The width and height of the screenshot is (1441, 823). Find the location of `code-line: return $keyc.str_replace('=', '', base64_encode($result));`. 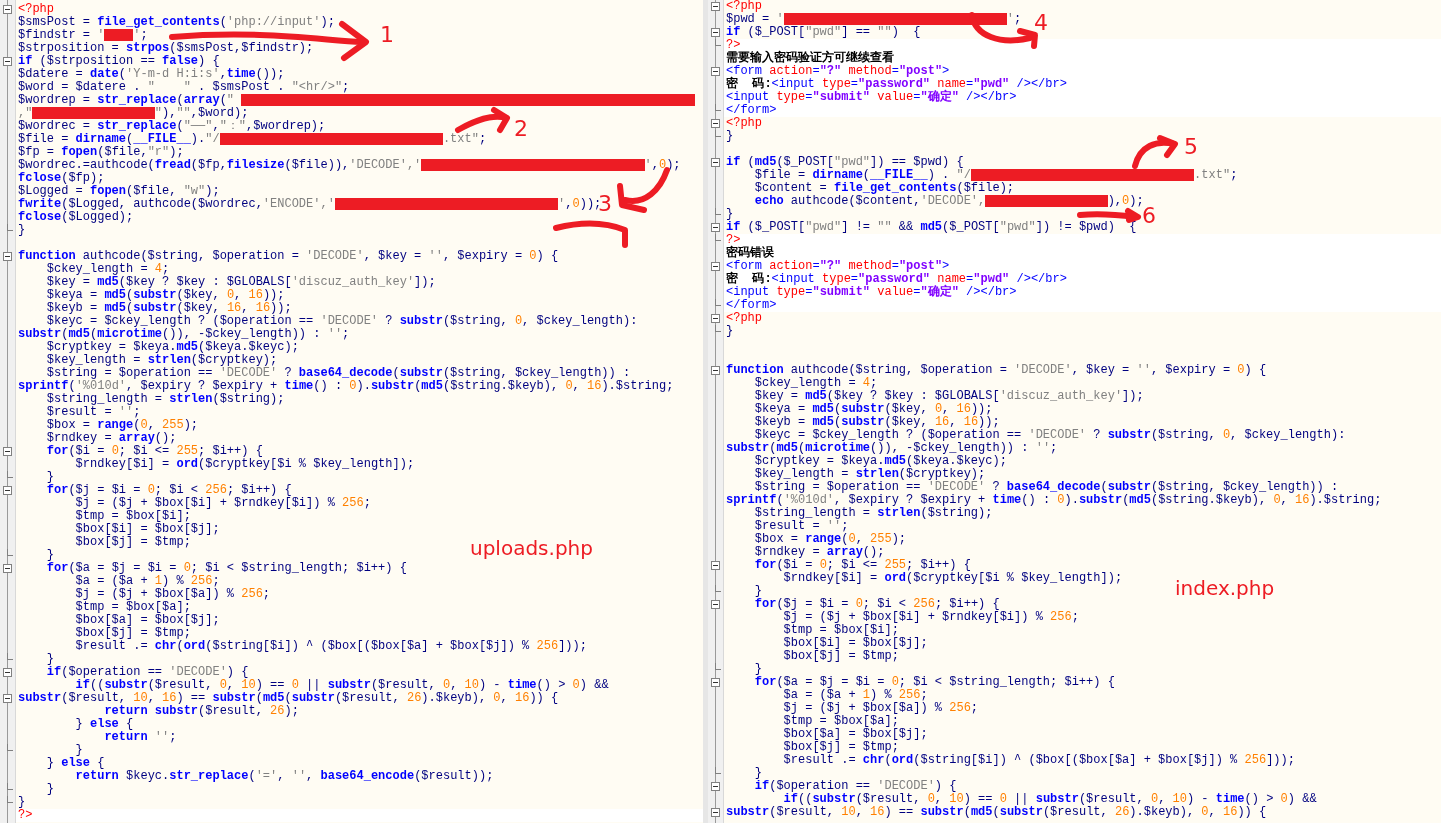

code-line: return $keyc.str_replace('=', '', base64_encode($result)); is located at coordinates (284, 776).